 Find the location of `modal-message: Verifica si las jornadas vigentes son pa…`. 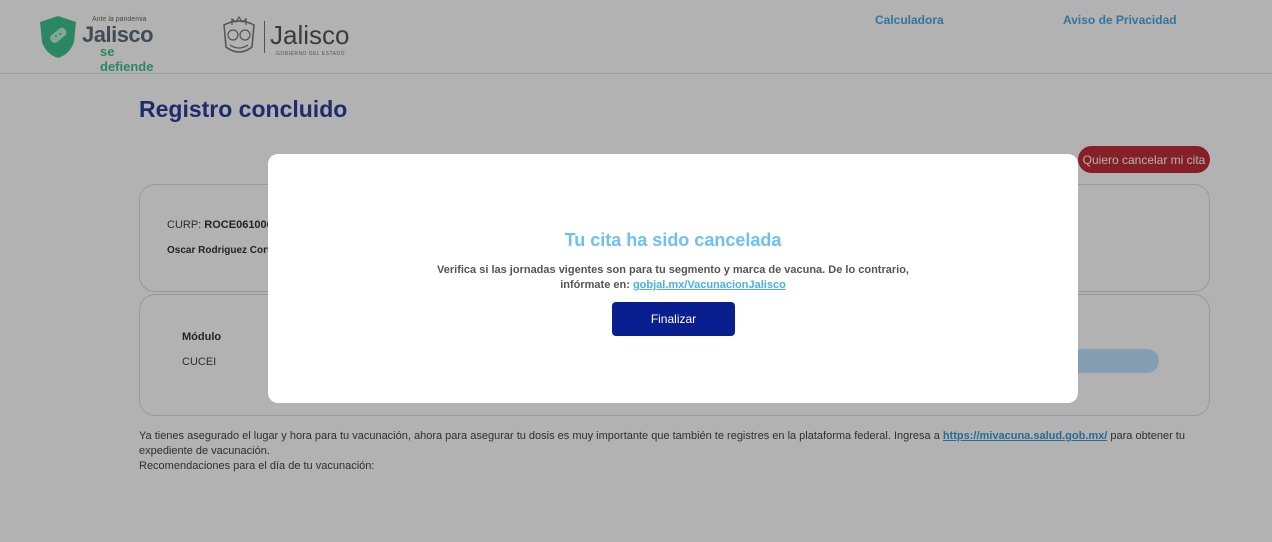

modal-message: Verifica si las jornadas vigentes son pa… is located at coordinates (673, 278).